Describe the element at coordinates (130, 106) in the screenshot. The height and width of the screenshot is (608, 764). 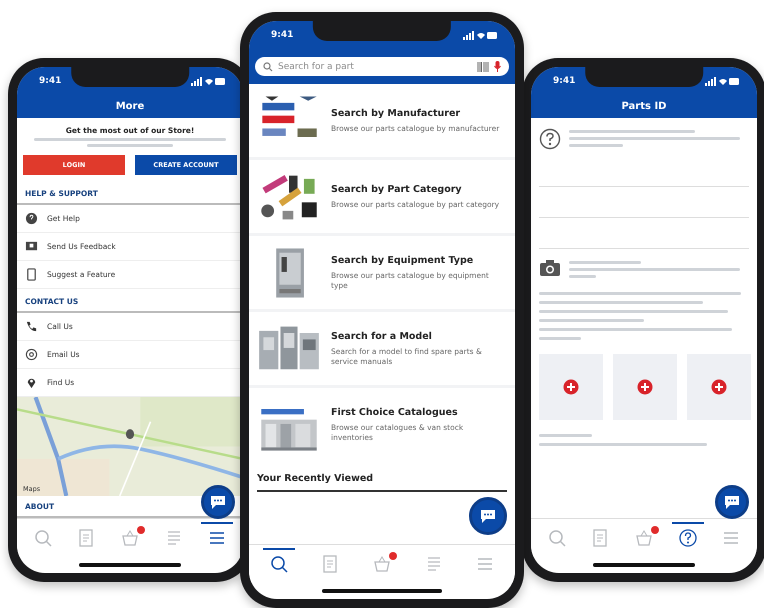
I see `screen-title: More` at that location.